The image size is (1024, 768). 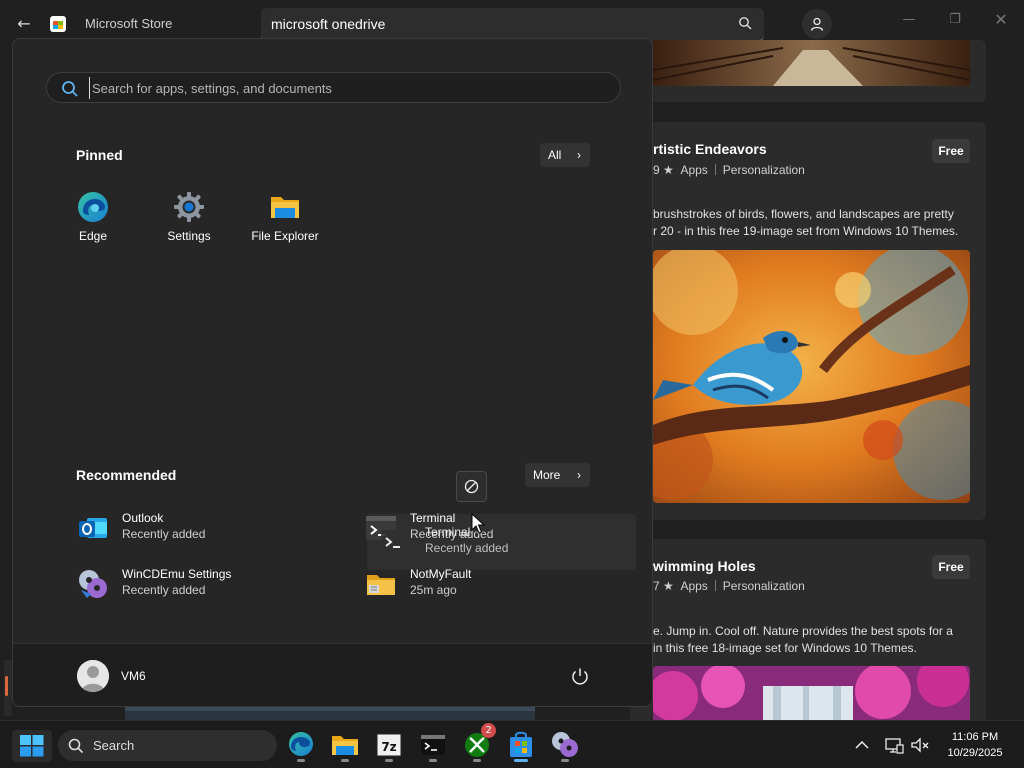 I want to click on back-arrow-icon: ←, so click(x=24, y=24).